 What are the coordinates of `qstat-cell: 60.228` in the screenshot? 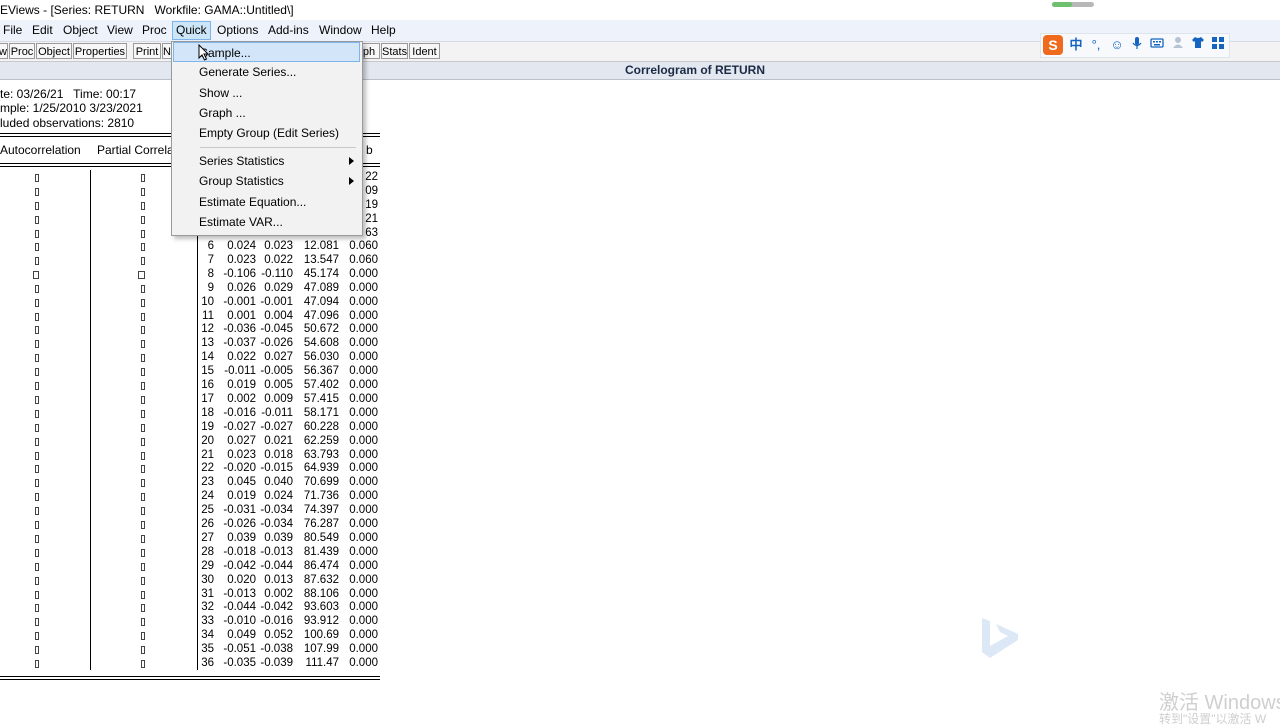 It's located at (321, 426).